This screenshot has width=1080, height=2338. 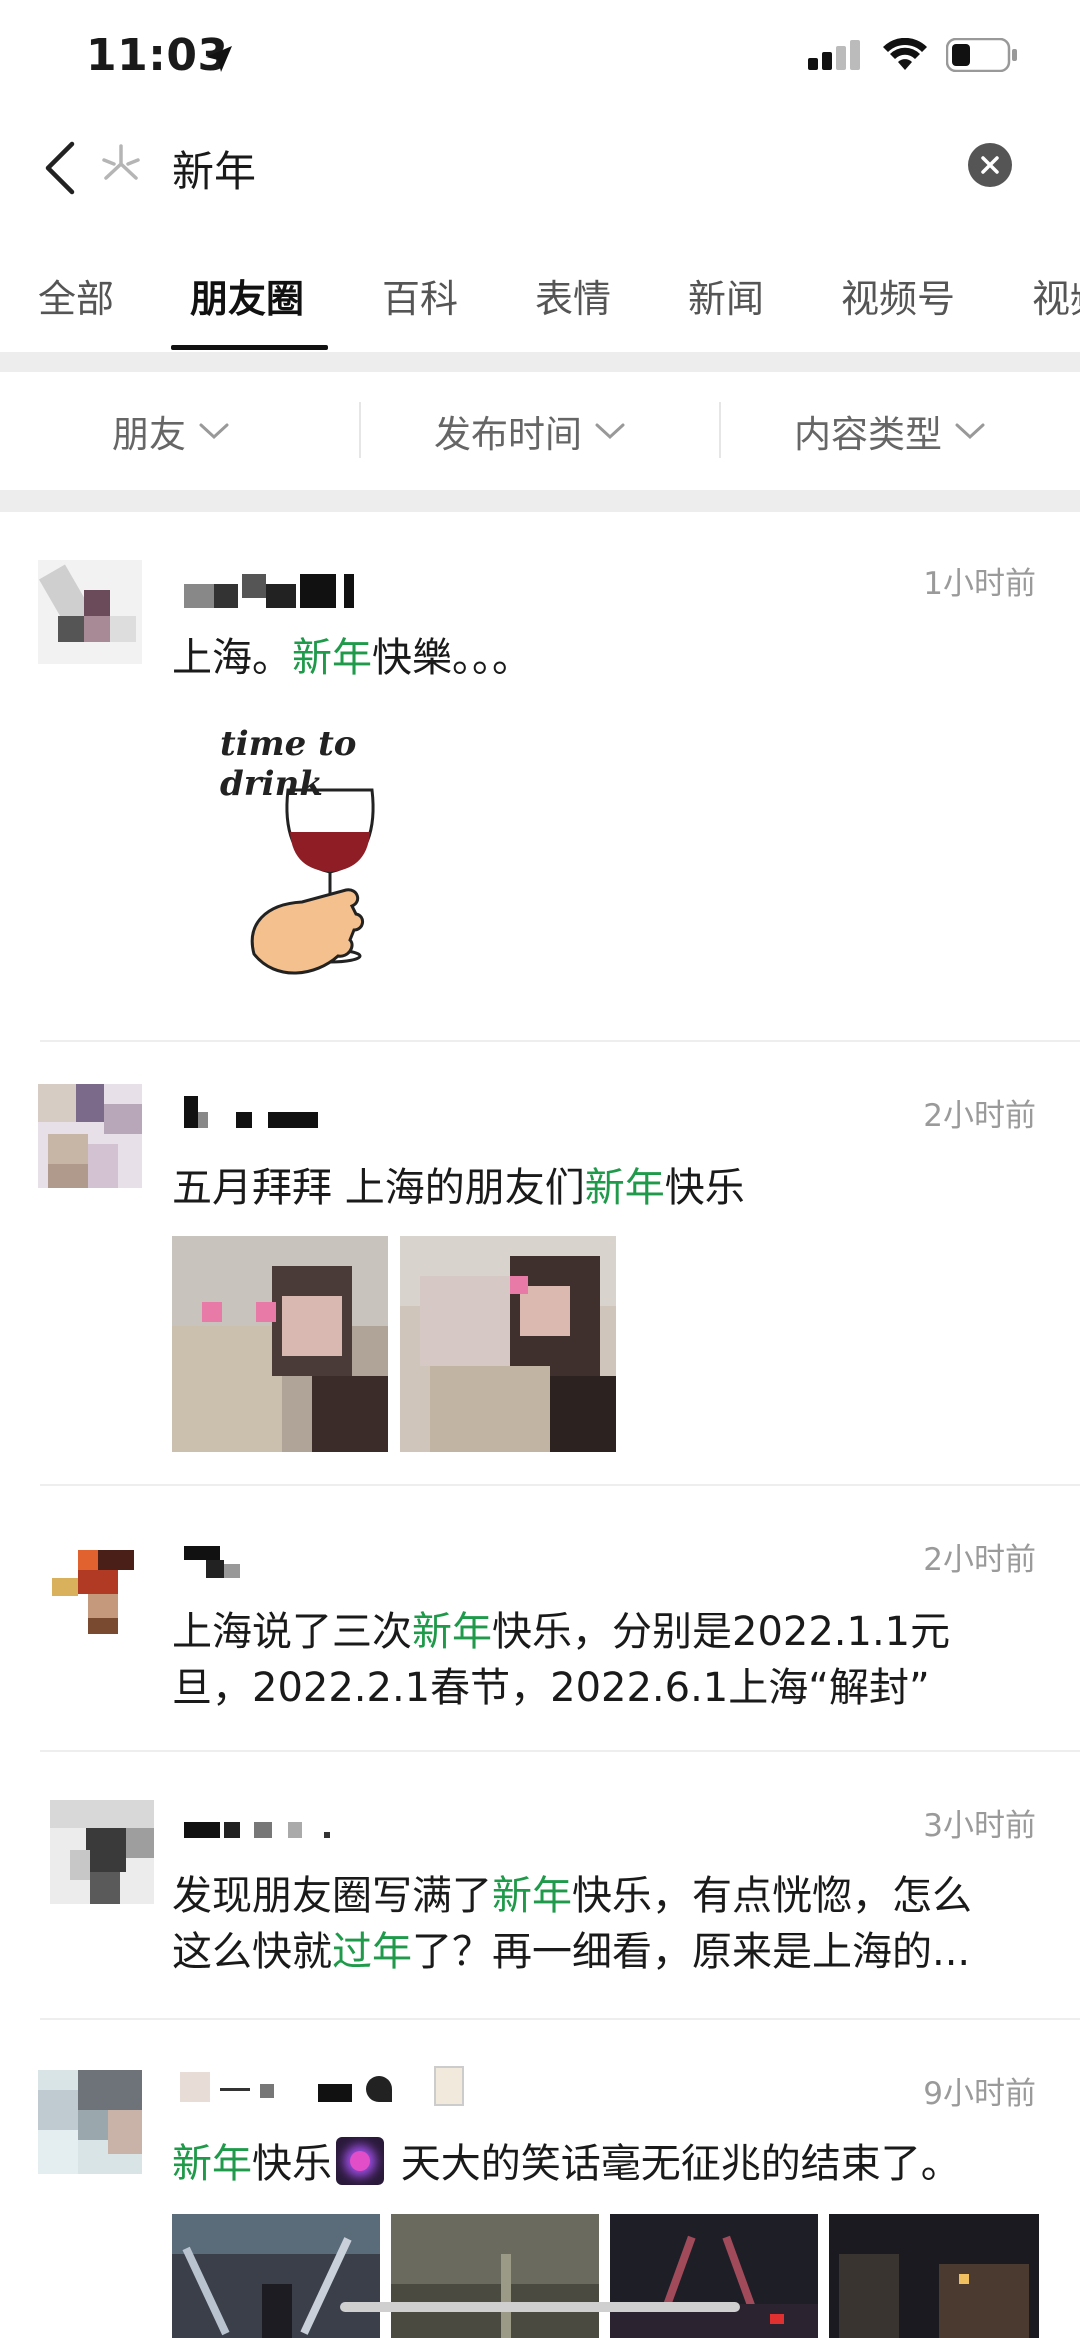 I want to click on battery-icon, so click(x=981, y=55).